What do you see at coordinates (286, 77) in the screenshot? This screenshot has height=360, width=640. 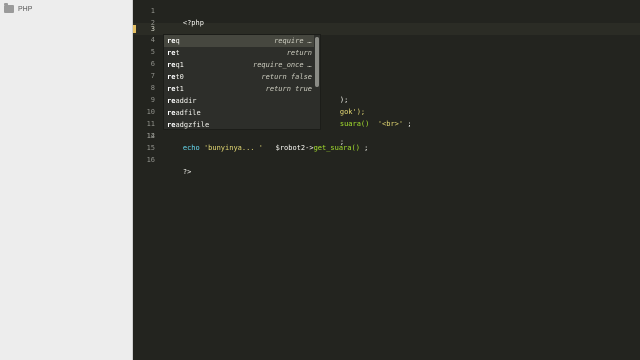 I see `completion-hint: return false` at bounding box center [286, 77].